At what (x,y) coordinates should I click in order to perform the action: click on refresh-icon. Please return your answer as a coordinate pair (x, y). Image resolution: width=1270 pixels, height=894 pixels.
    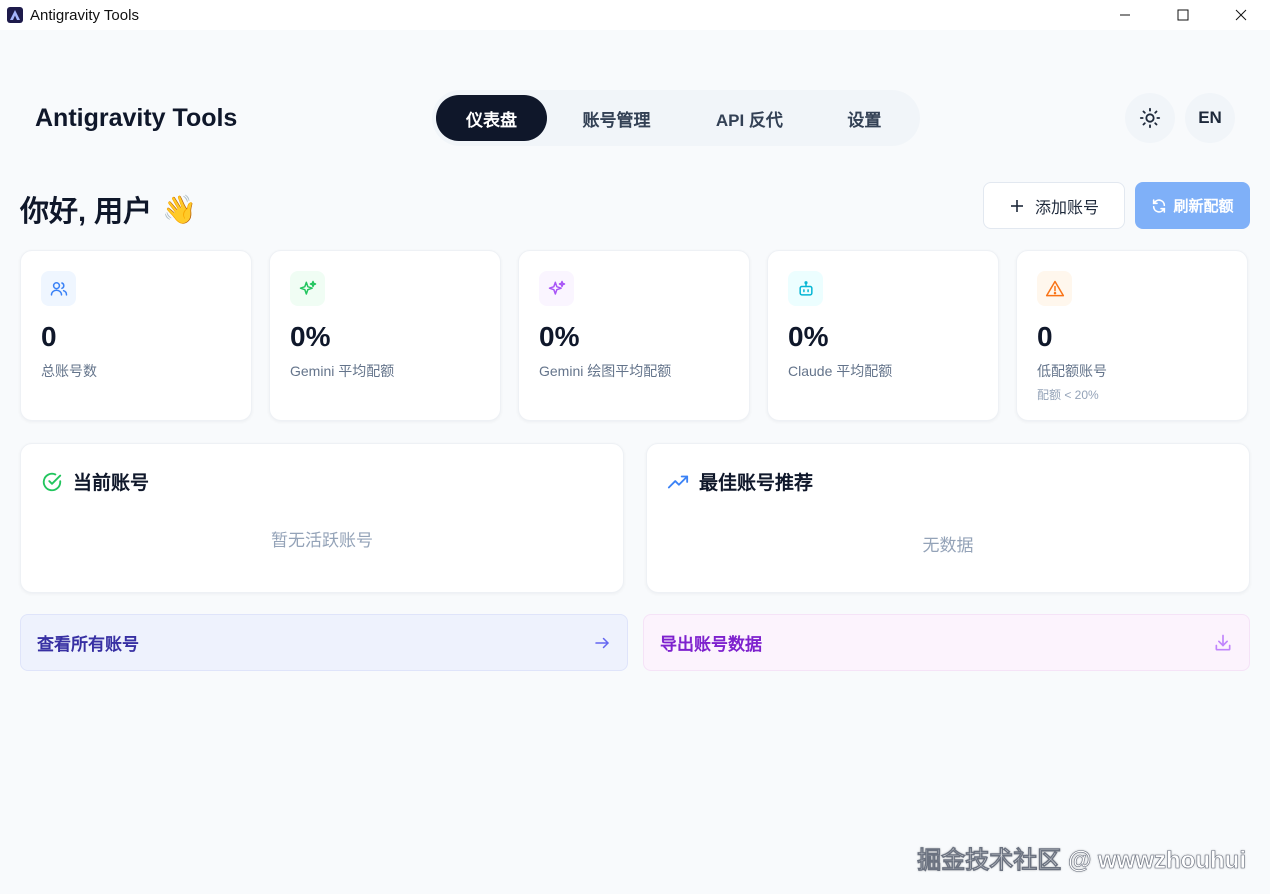
    Looking at the image, I should click on (1159, 205).